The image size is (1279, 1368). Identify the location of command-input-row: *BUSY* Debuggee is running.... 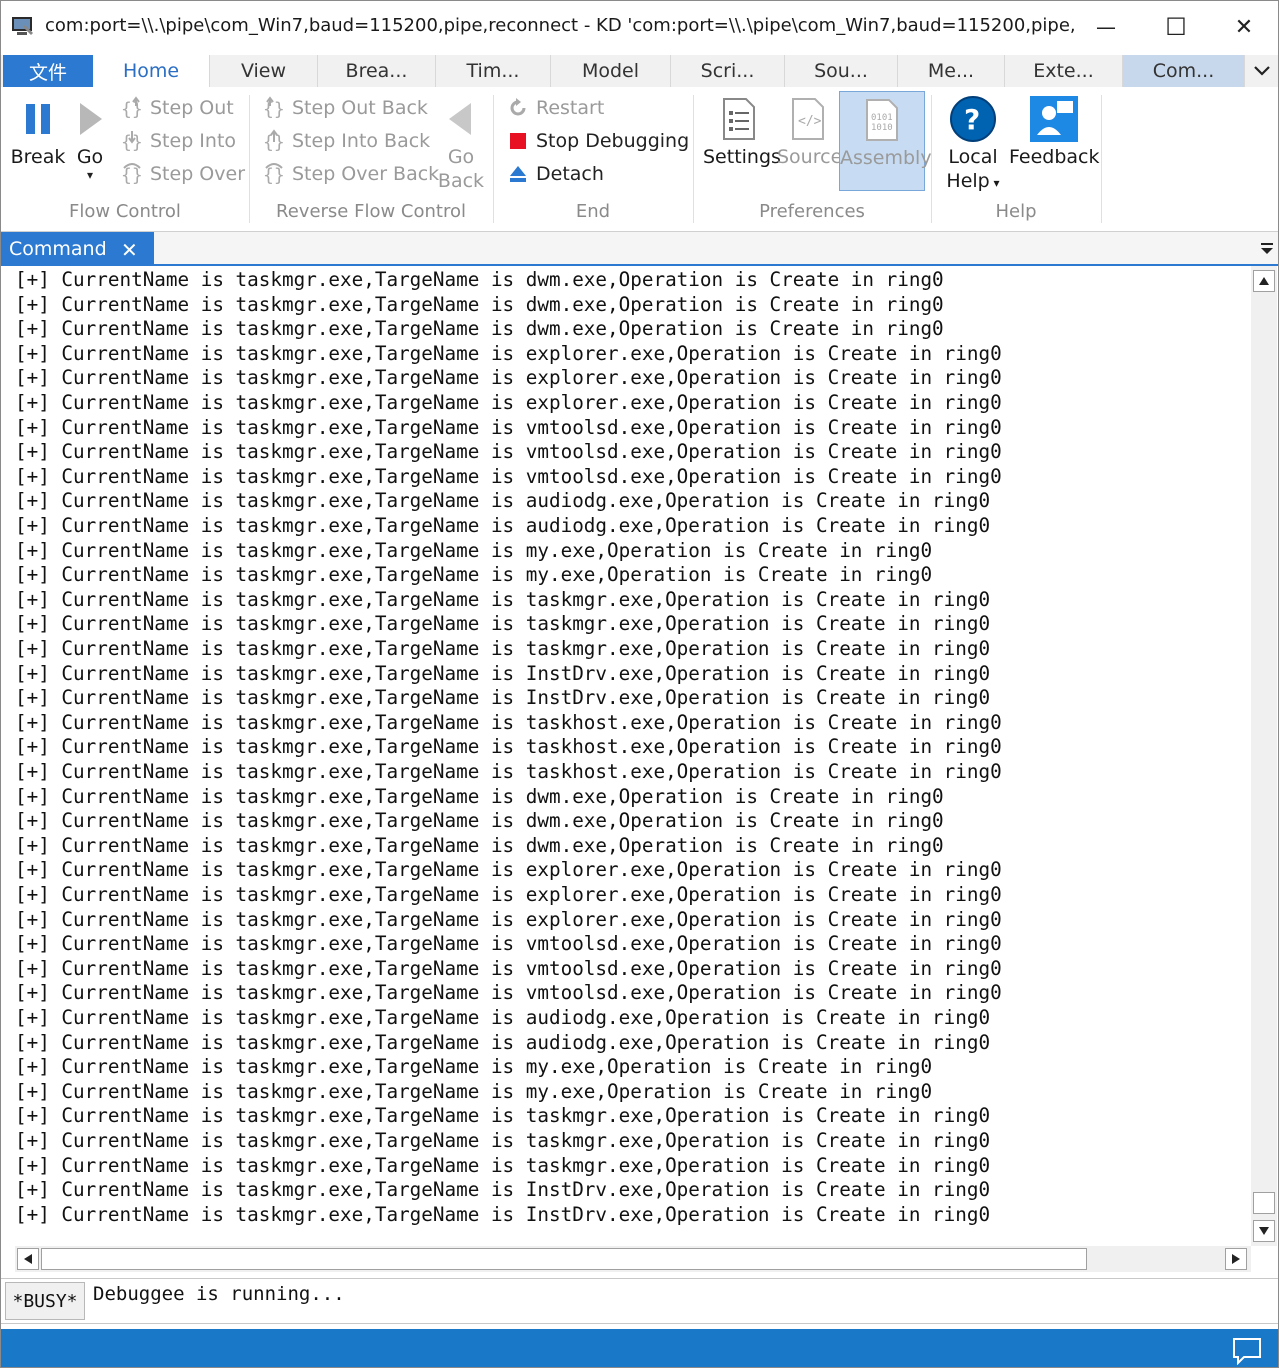
(639, 1301).